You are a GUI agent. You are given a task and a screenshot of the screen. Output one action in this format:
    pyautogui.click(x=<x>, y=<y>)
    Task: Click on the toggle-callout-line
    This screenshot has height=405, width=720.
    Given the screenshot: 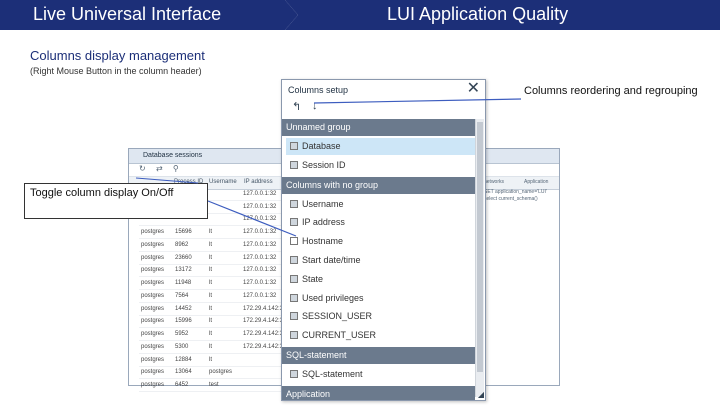 What is the action you would take?
    pyautogui.click(x=252, y=218)
    